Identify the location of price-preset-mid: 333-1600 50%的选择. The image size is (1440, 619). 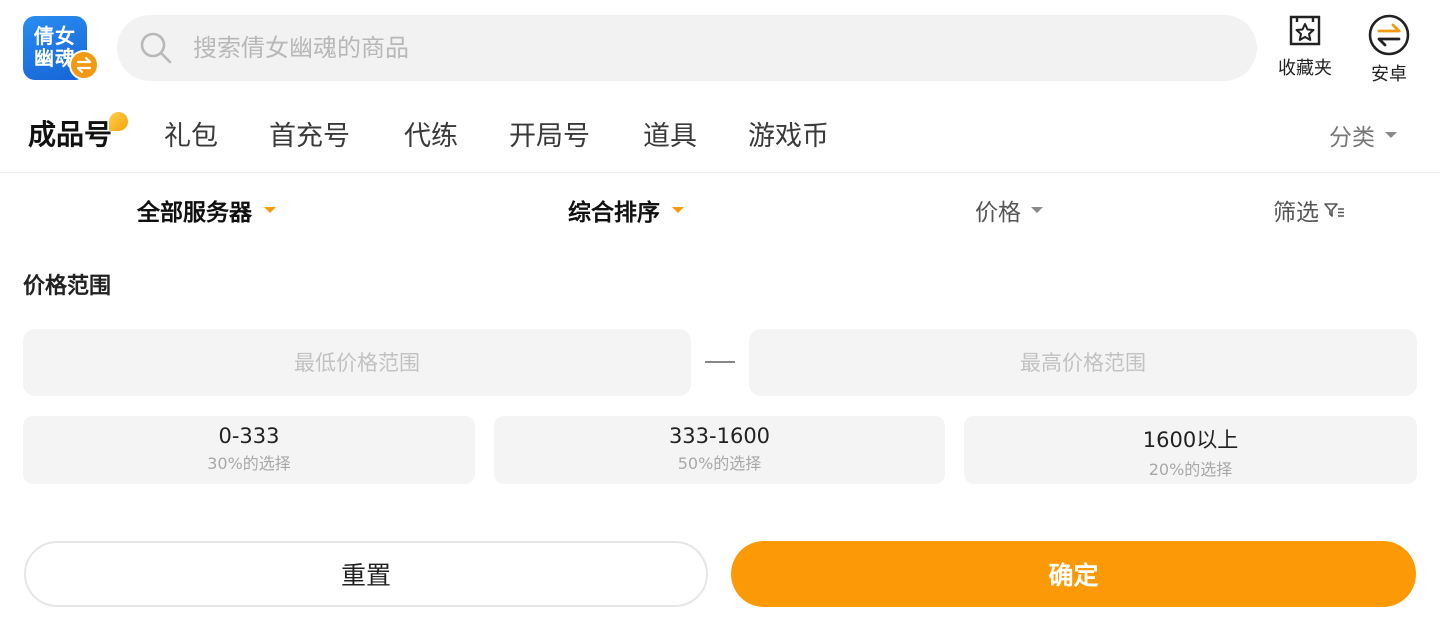
(719, 450).